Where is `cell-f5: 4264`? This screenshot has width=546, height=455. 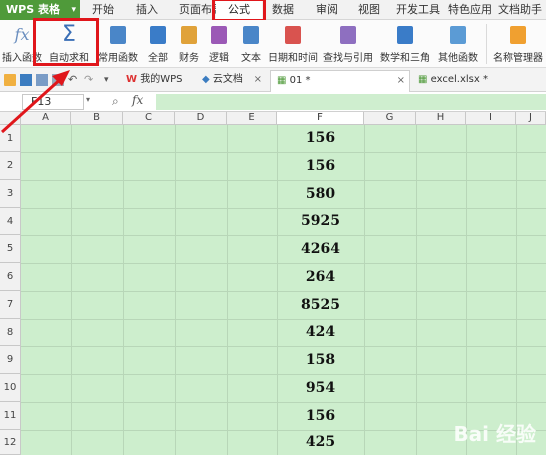 cell-f5: 4264 is located at coordinates (320, 249).